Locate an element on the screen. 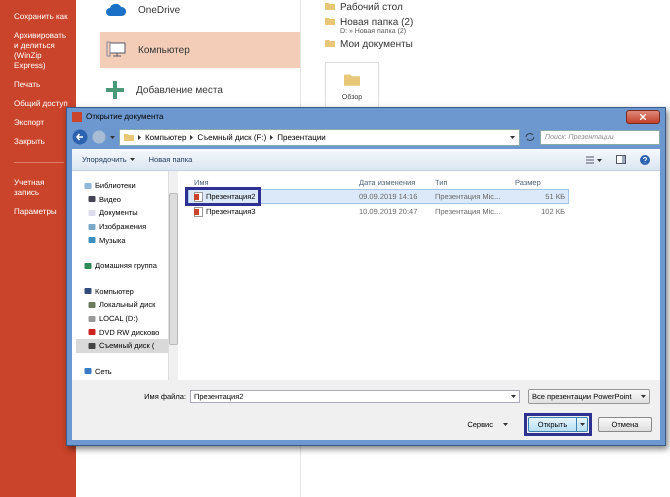 The height and width of the screenshot is (497, 670). sidebar-item: Печать is located at coordinates (41, 85).